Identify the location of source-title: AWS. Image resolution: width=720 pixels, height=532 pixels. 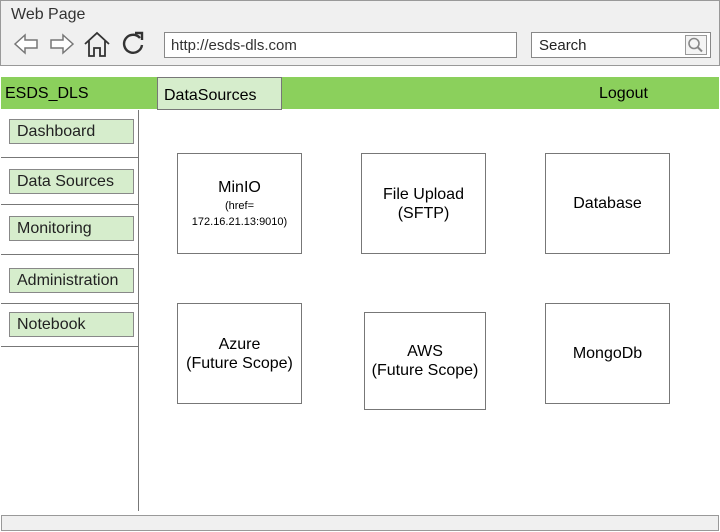
(425, 351).